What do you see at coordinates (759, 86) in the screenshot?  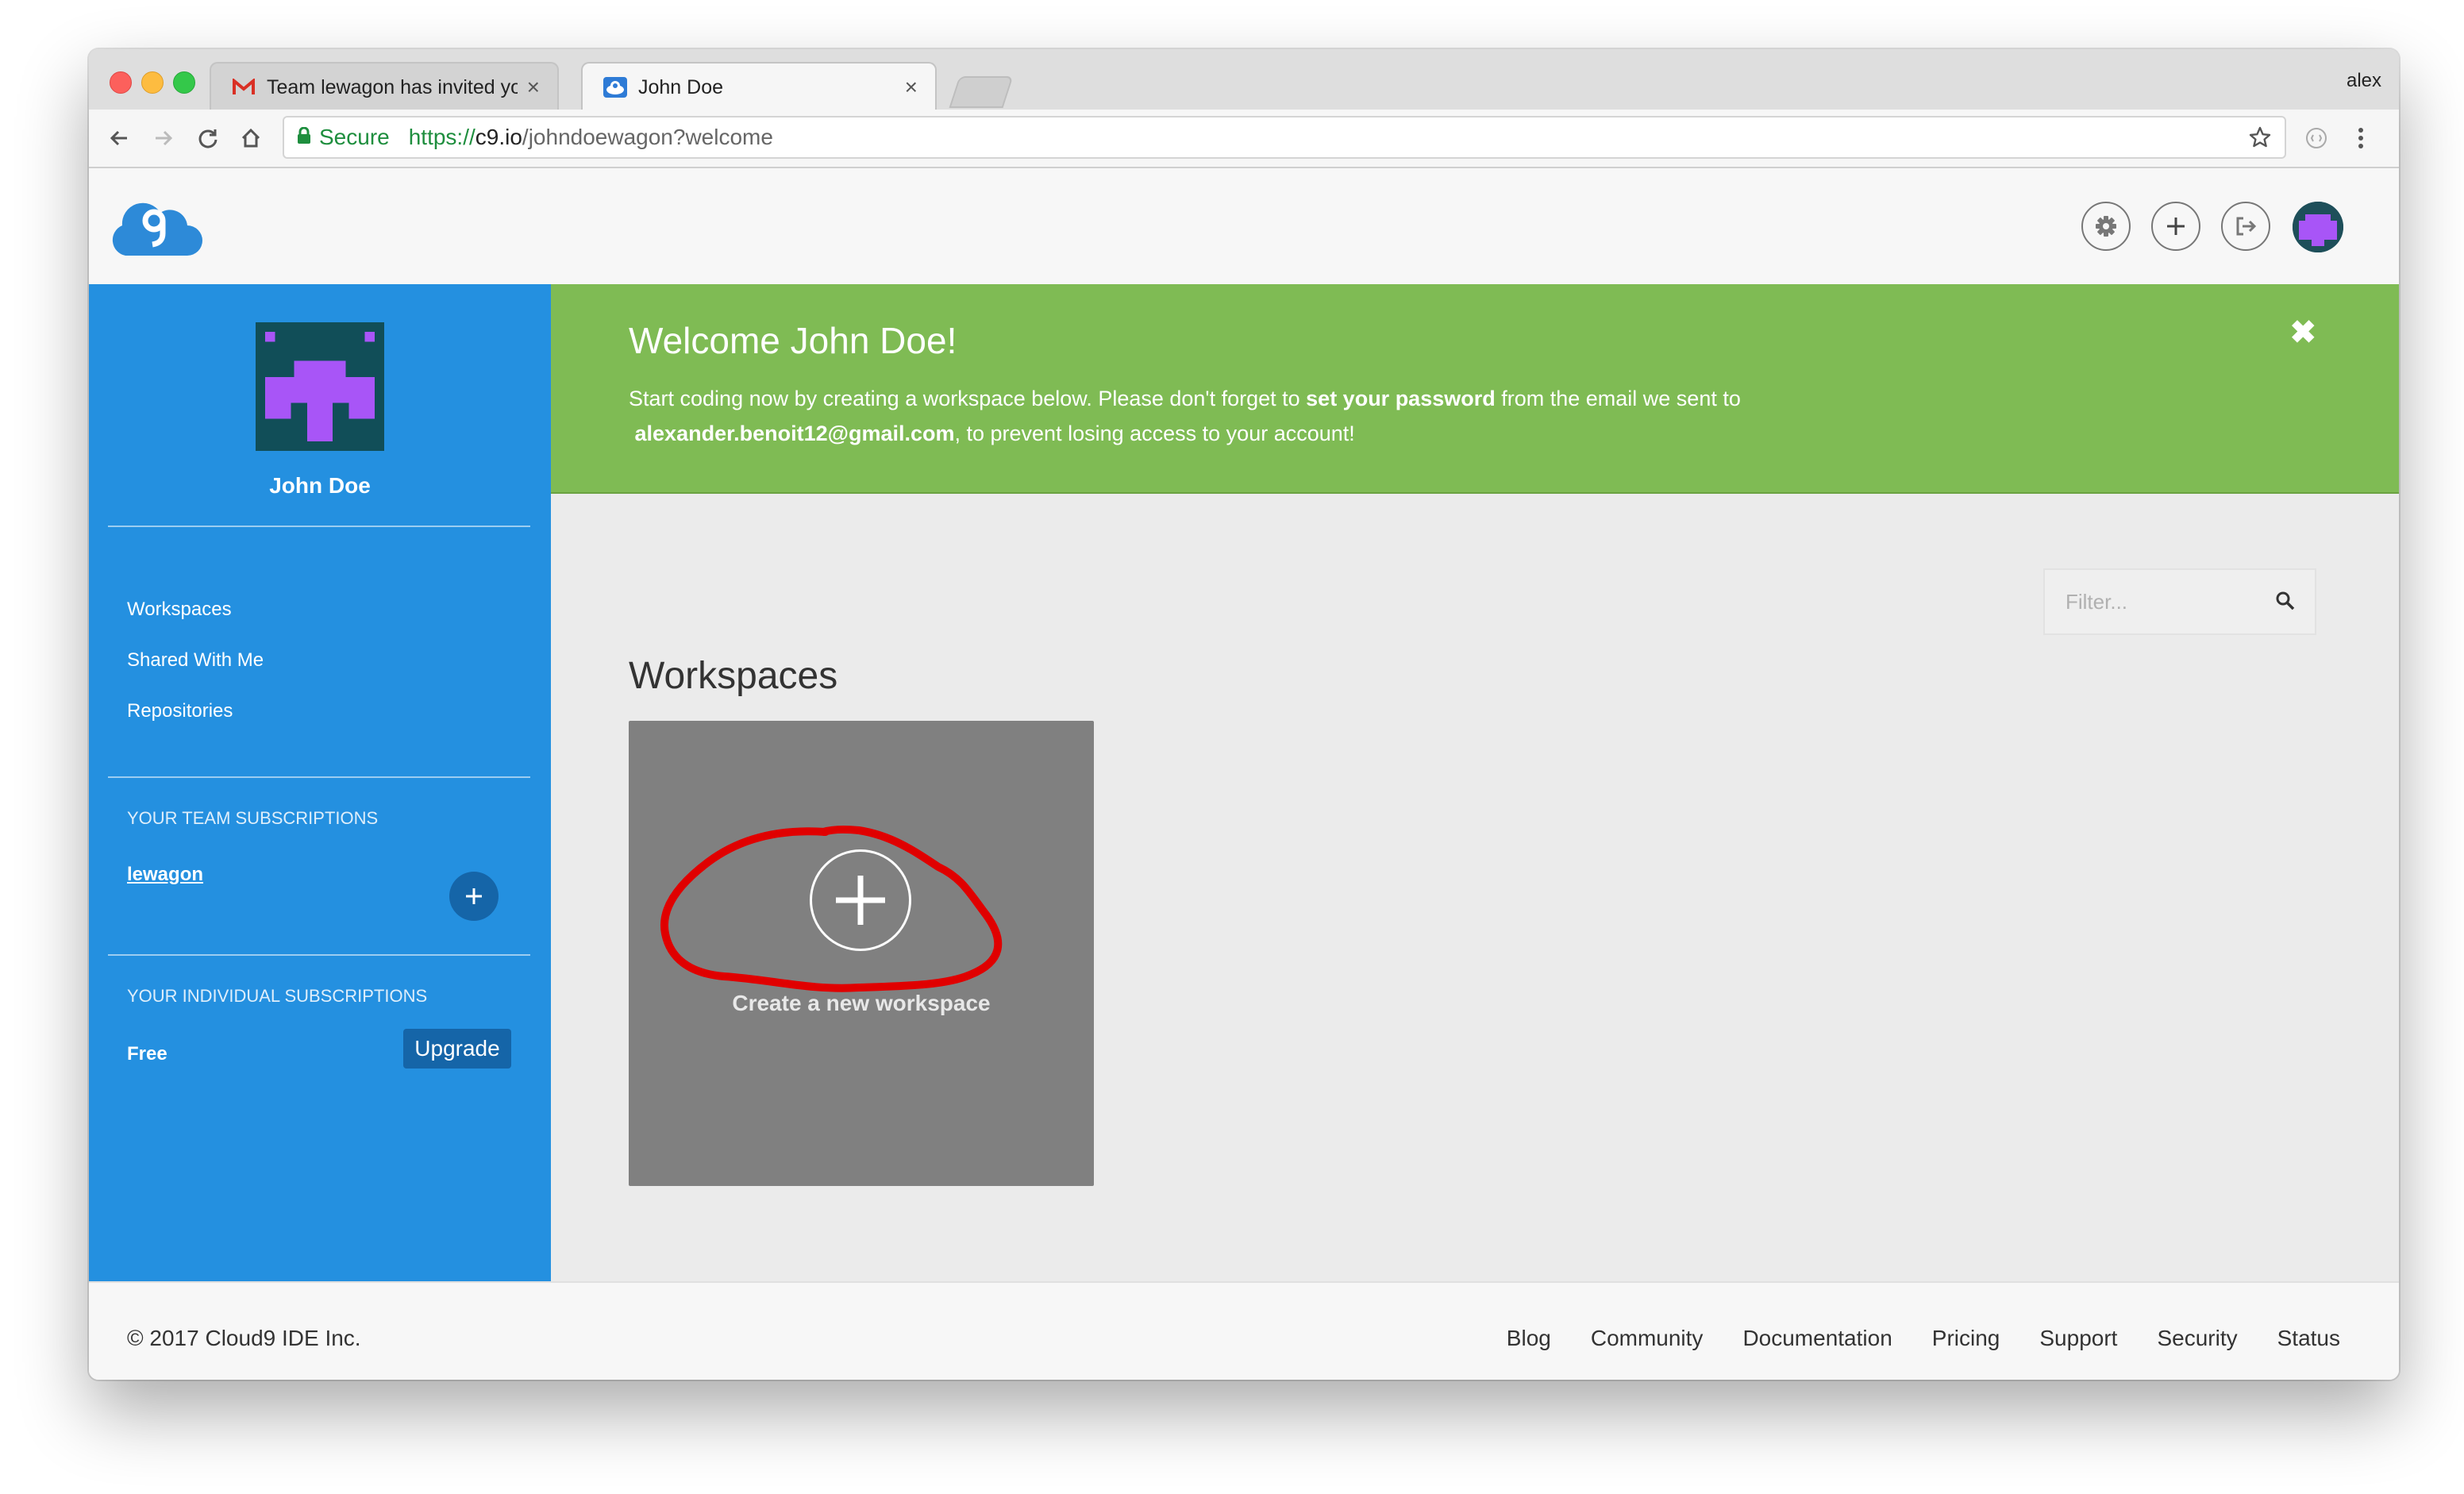 I see `tab-cloud9: John Doe ×` at bounding box center [759, 86].